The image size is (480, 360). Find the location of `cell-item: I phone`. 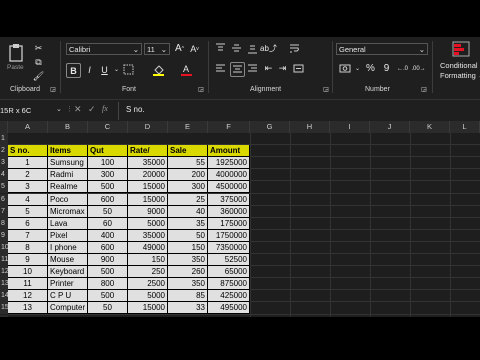

cell-item: I phone is located at coordinates (68, 247).